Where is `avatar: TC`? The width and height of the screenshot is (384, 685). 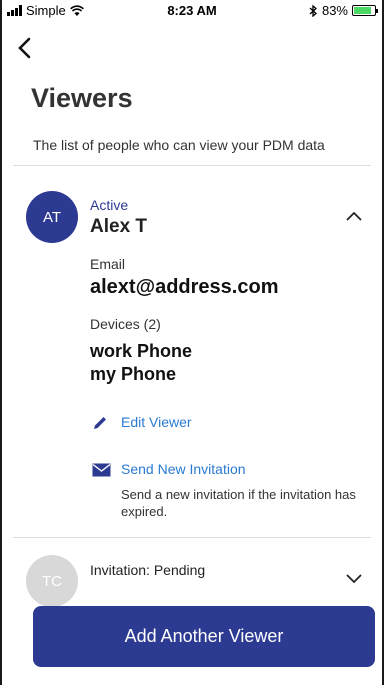
avatar: TC is located at coordinates (52, 581).